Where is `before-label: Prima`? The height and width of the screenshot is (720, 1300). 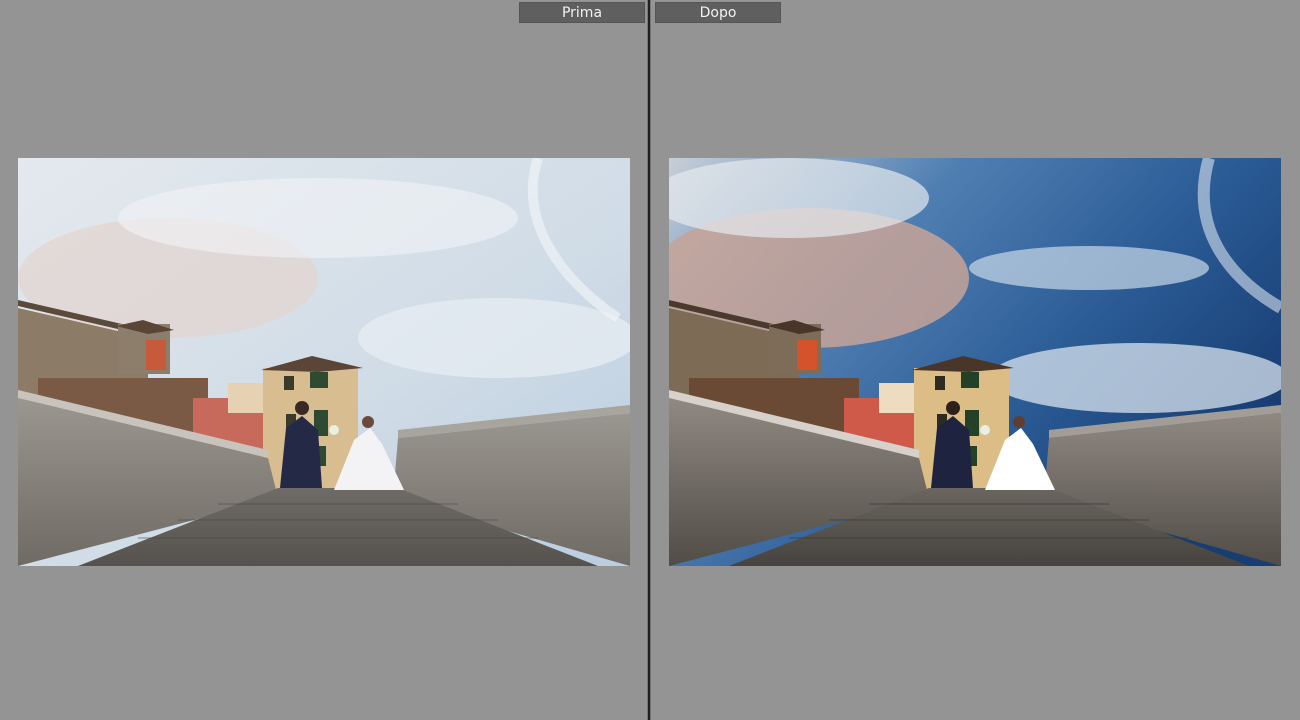
before-label: Prima is located at coordinates (582, 12).